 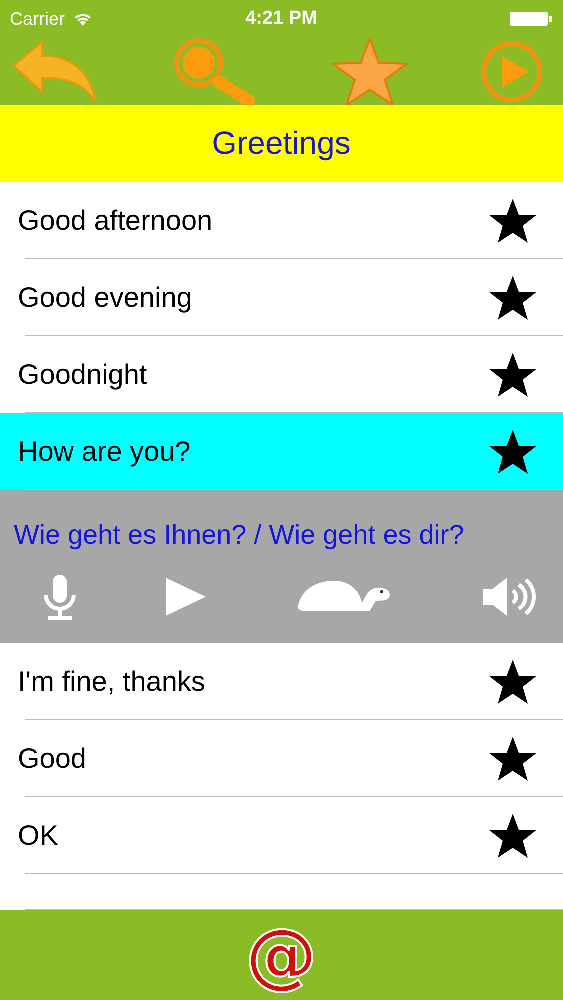 What do you see at coordinates (38, 836) in the screenshot?
I see `phrase-text: OK` at bounding box center [38, 836].